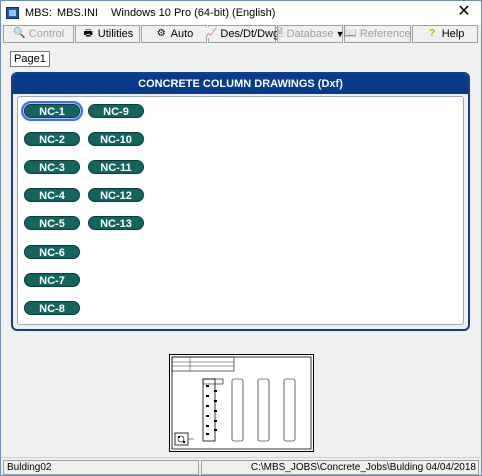  Describe the element at coordinates (432, 33) in the screenshot. I see `help-icon: ?` at that location.